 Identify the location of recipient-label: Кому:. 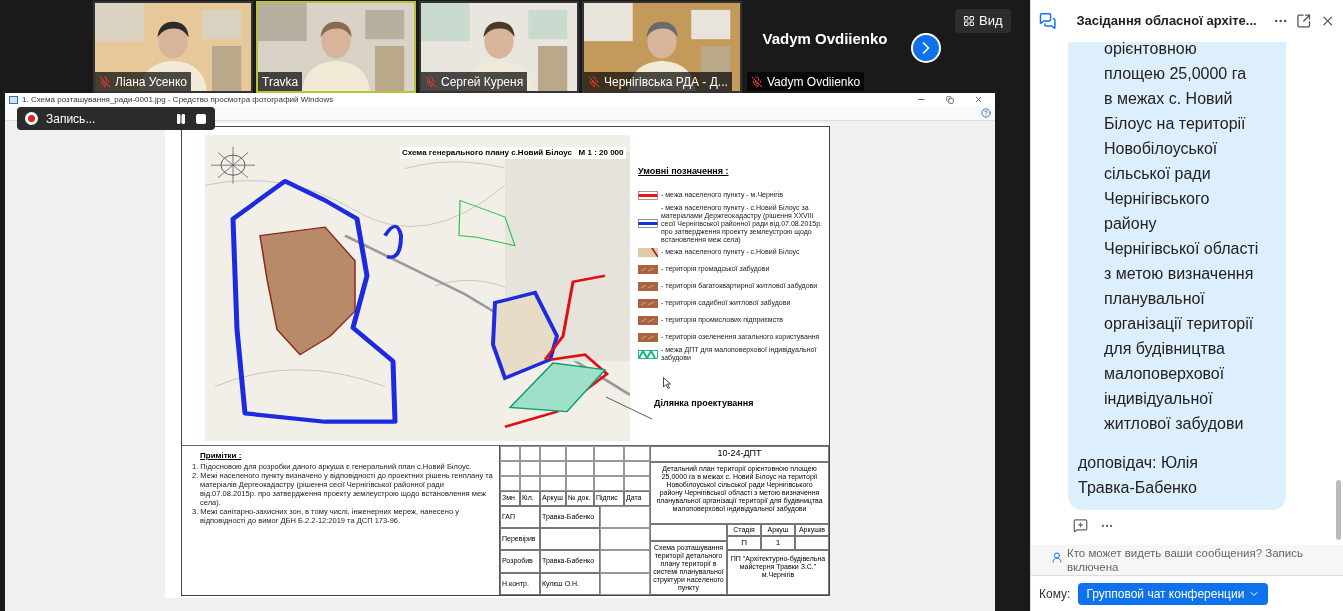
(1055, 594).